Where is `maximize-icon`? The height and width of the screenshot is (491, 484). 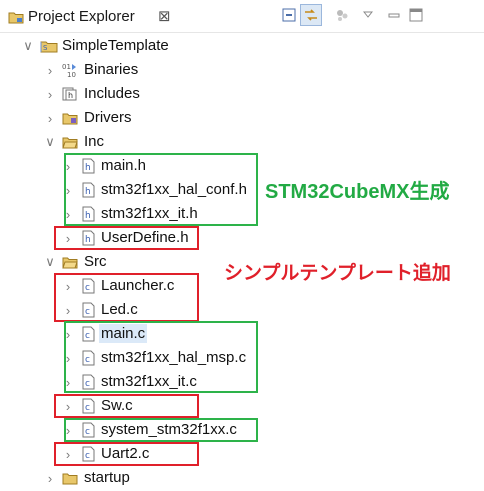
maximize-icon is located at coordinates (416, 15).